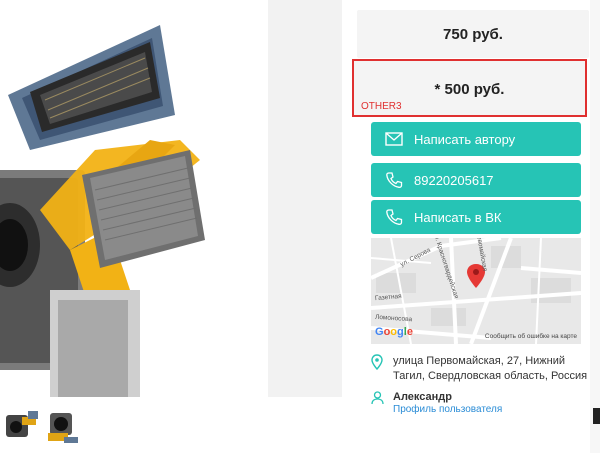 This screenshot has width=600, height=453. Describe the element at coordinates (454, 180) in the screenshot. I see `phone-number: 89220205617` at that location.